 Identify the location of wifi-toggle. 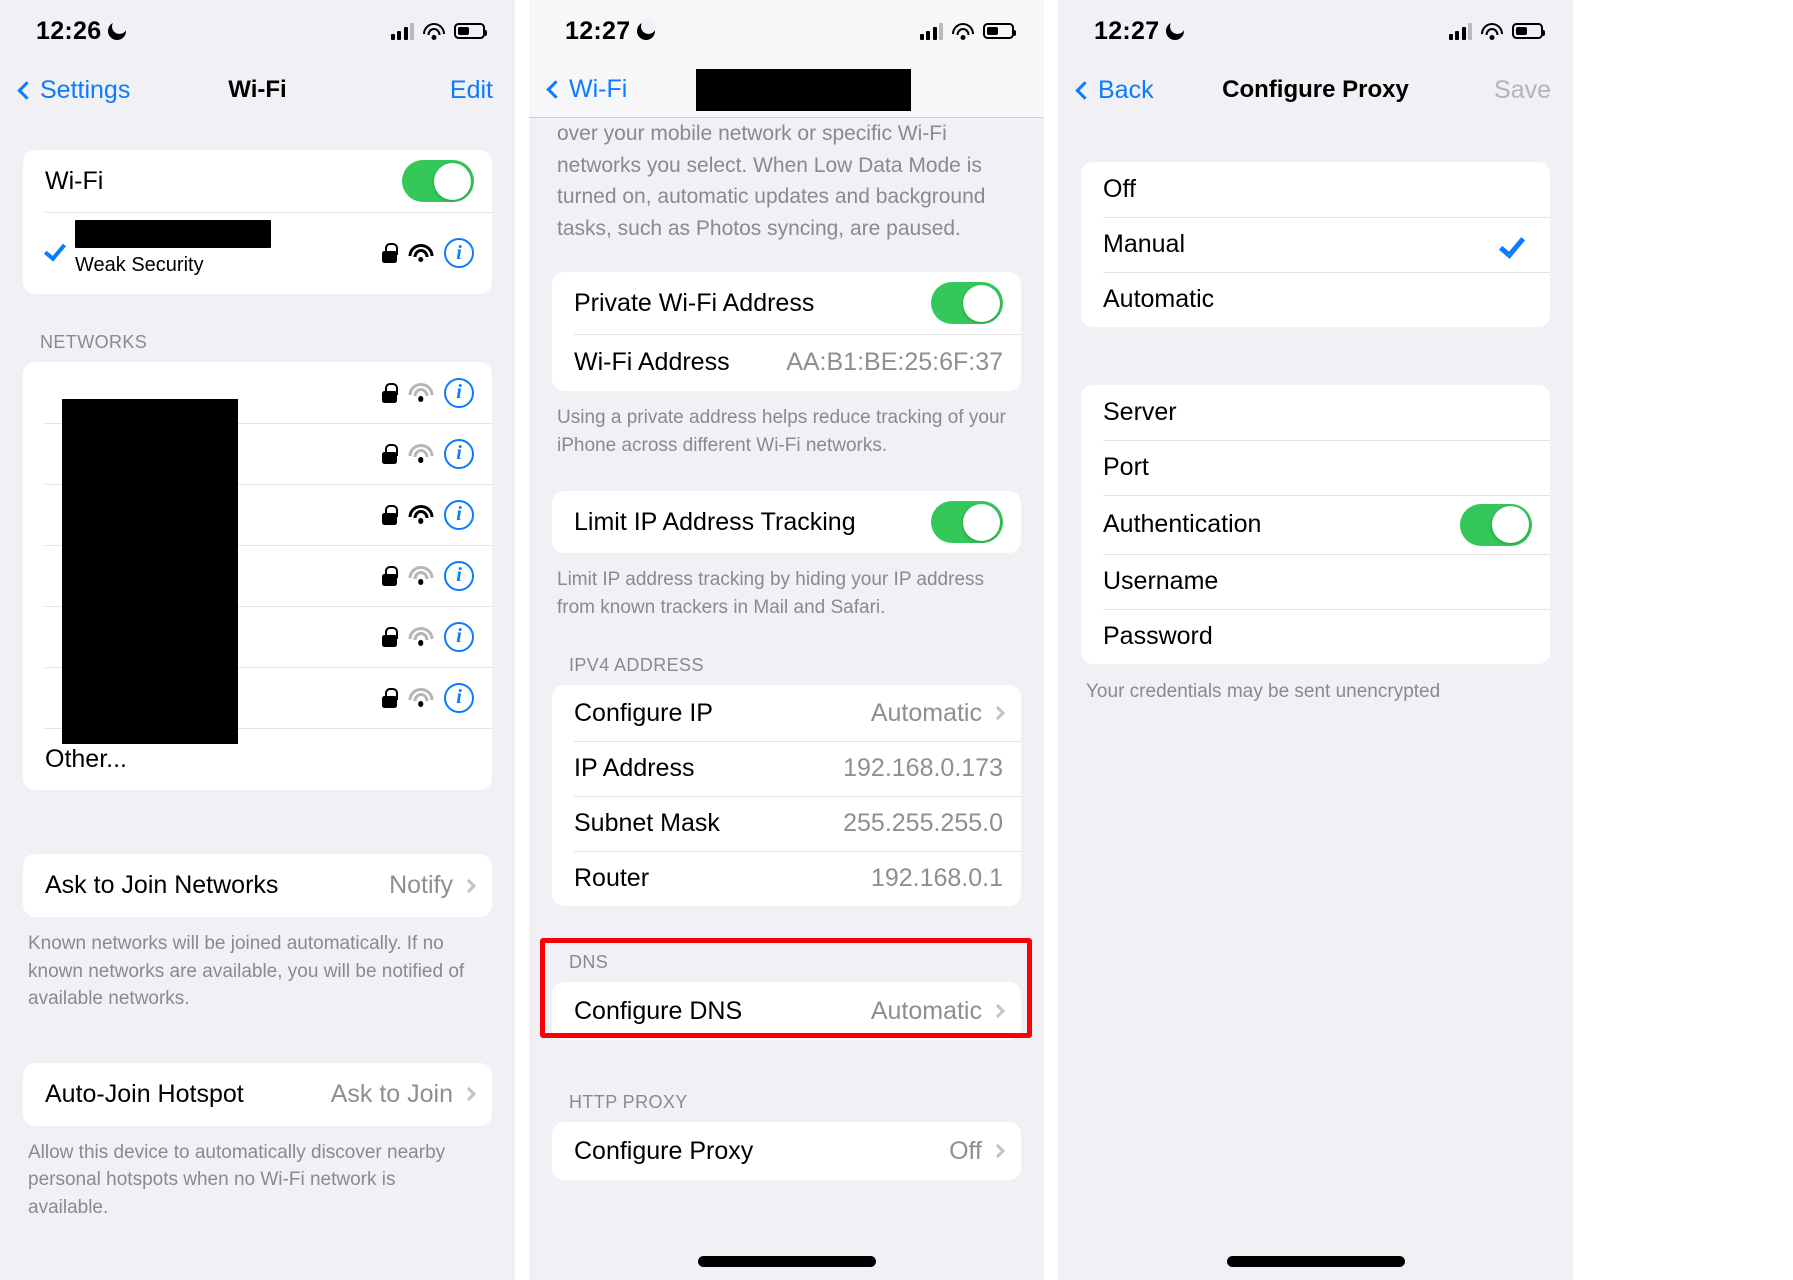
(438, 181).